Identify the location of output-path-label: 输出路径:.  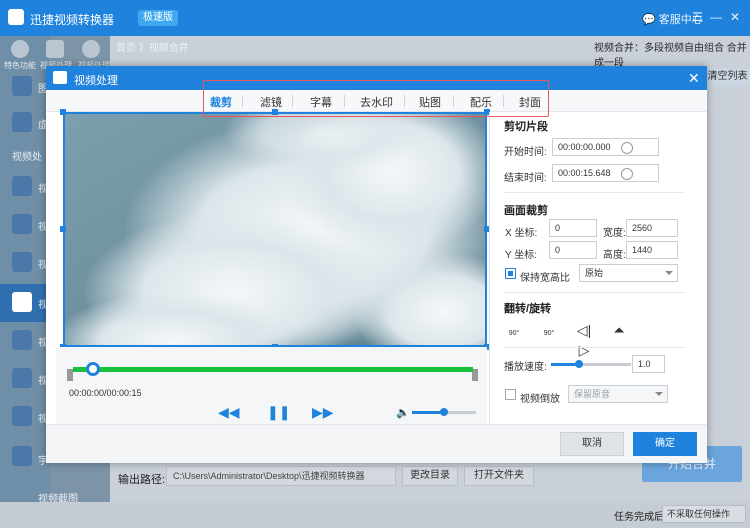
(142, 480).